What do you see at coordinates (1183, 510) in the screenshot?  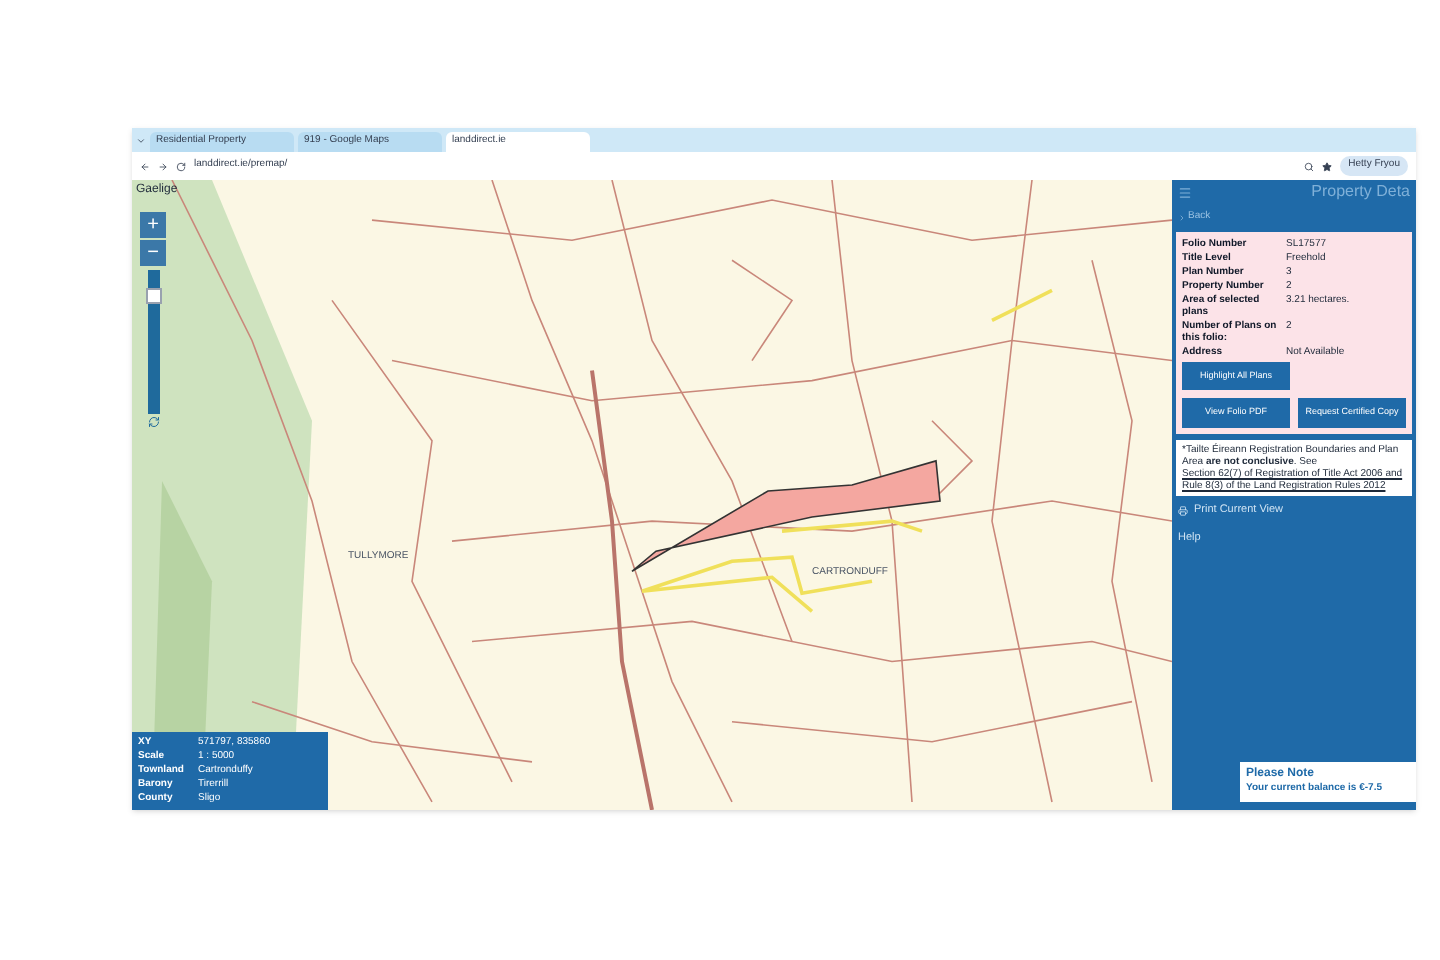 I see `printer-icon` at bounding box center [1183, 510].